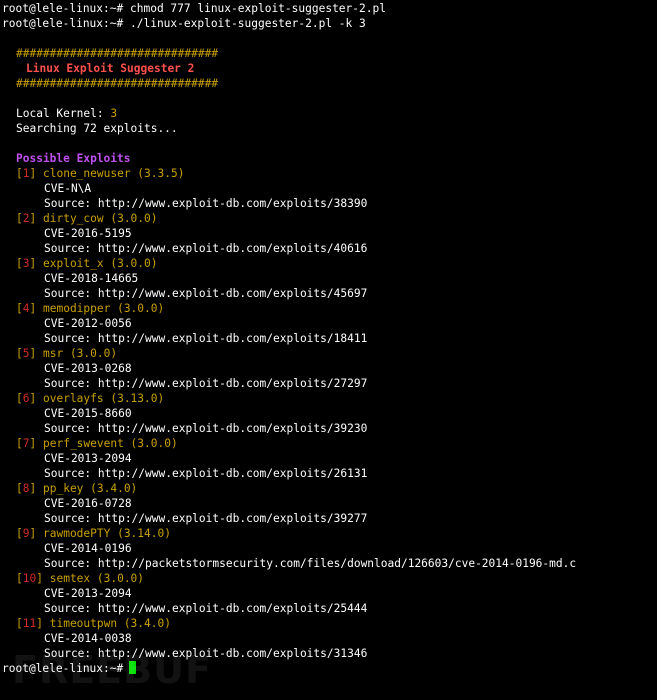 The width and height of the screenshot is (657, 700). I want to click on exploit-cve: CVE-2012-0056, so click(88, 323).